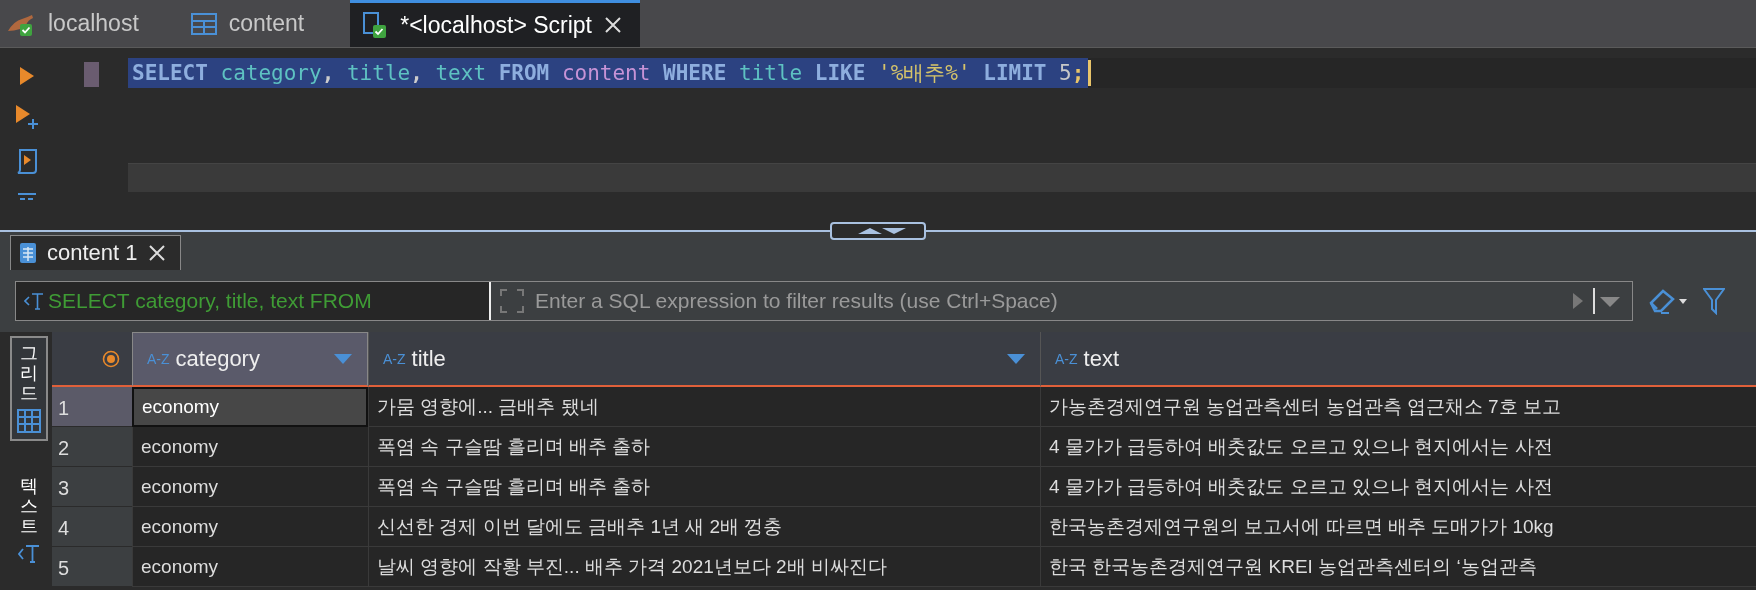 Image resolution: width=1756 pixels, height=590 pixels. I want to click on table-cell: 신선한 경제 이번 달에도 금배추 1년 새 2배 껑충, so click(704, 527).